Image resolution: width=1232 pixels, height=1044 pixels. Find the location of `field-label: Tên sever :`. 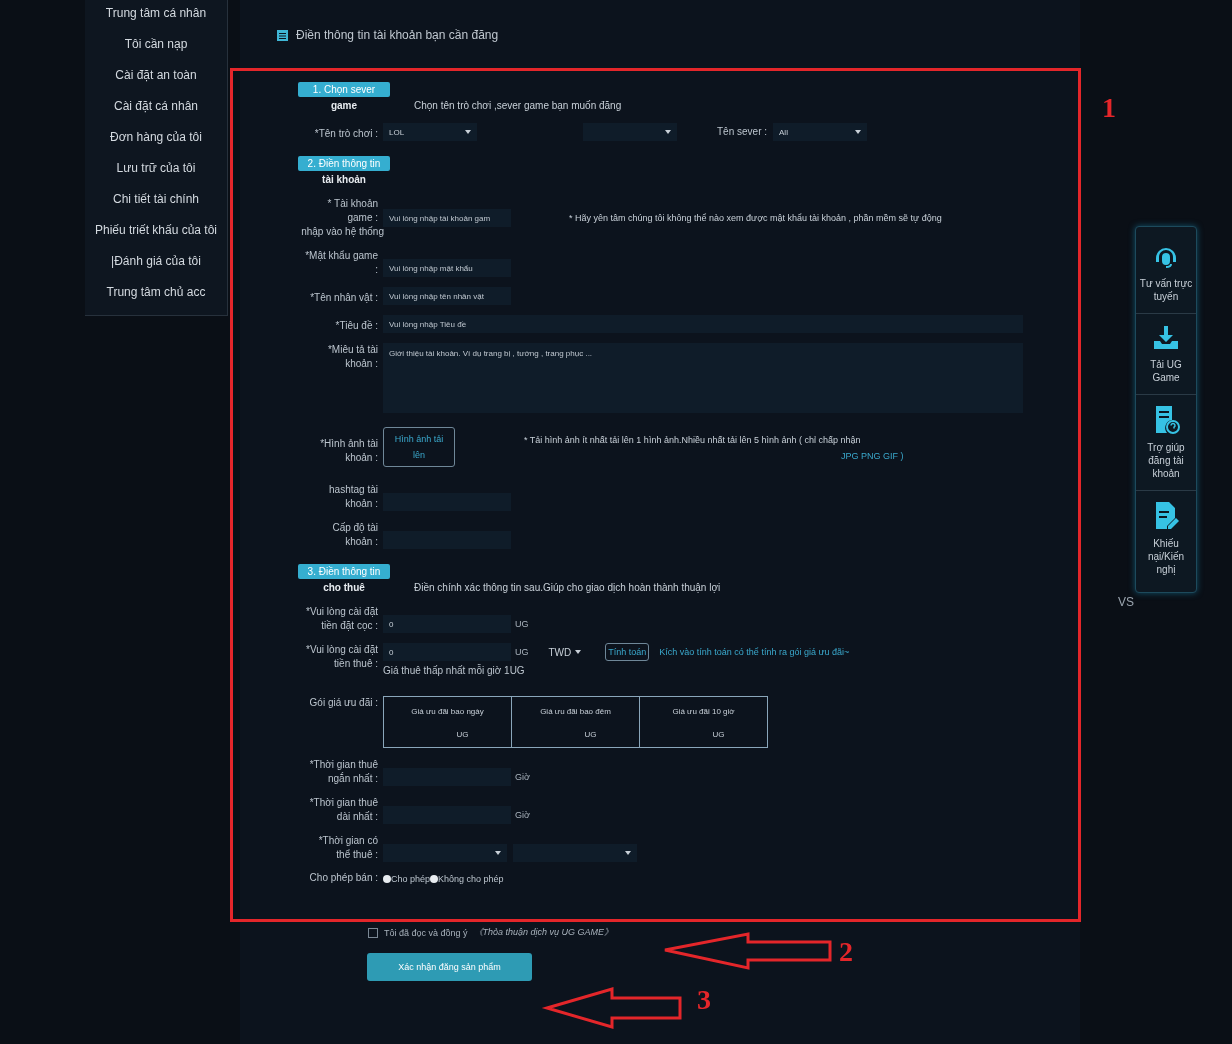

field-label: Tên sever : is located at coordinates (742, 132).